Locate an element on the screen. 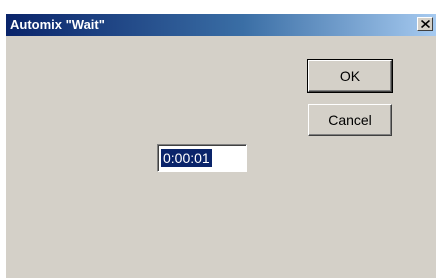 The width and height of the screenshot is (436, 278). close-button is located at coordinates (425, 24).